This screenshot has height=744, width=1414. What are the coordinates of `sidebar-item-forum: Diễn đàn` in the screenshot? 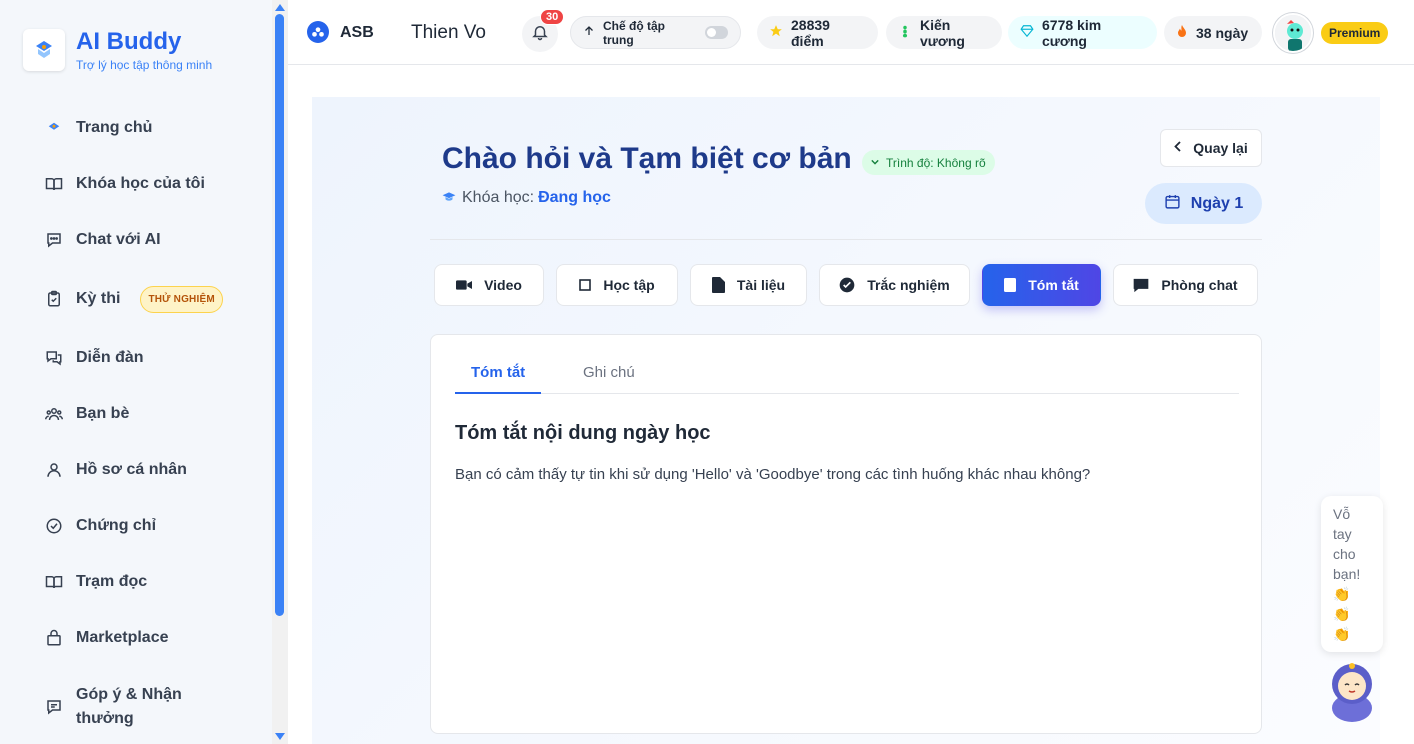 It's located at (94, 358).